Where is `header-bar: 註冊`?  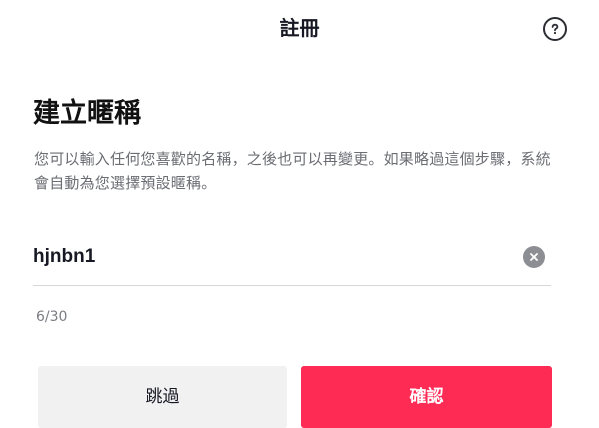
header-bar: 註冊 is located at coordinates (299, 29).